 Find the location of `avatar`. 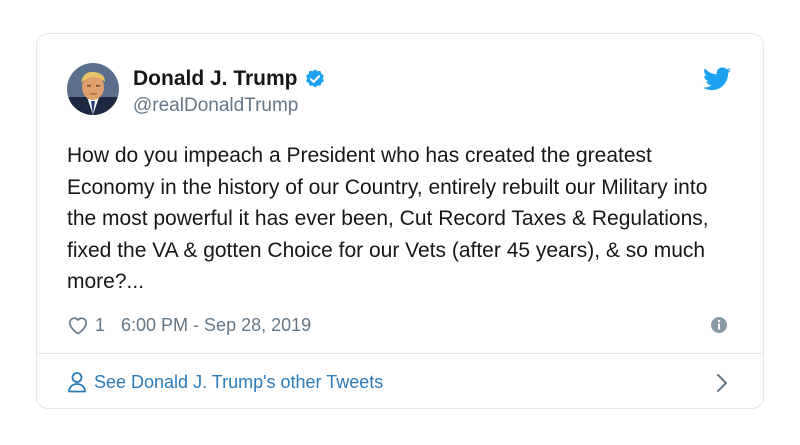

avatar is located at coordinates (93, 89).